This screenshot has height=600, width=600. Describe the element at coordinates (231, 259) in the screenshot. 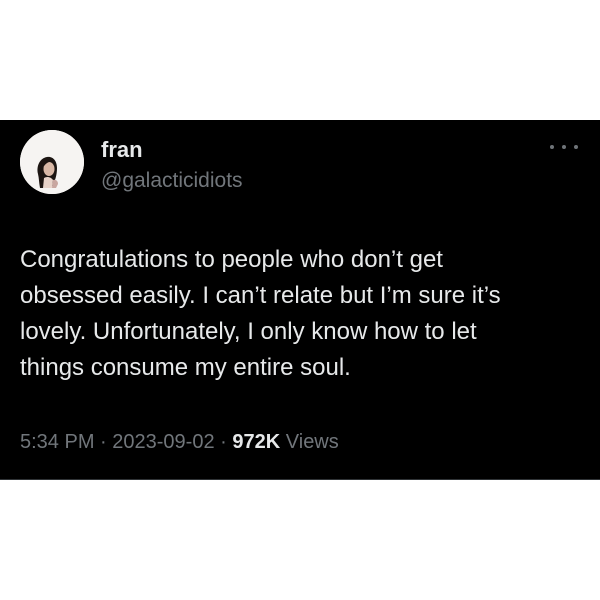

I see `tweet-text-line: Congratulations to people who don’t get` at that location.